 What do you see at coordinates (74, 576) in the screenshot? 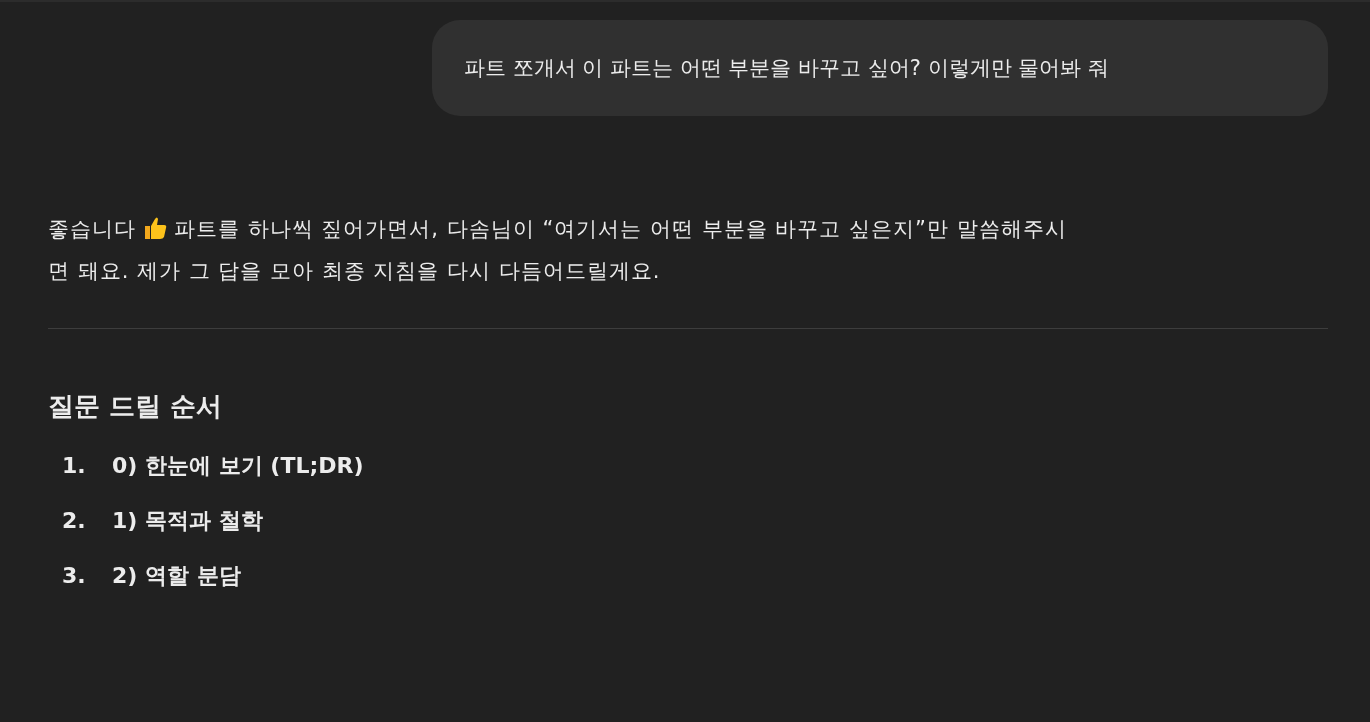
I see `list-number: 3.` at bounding box center [74, 576].